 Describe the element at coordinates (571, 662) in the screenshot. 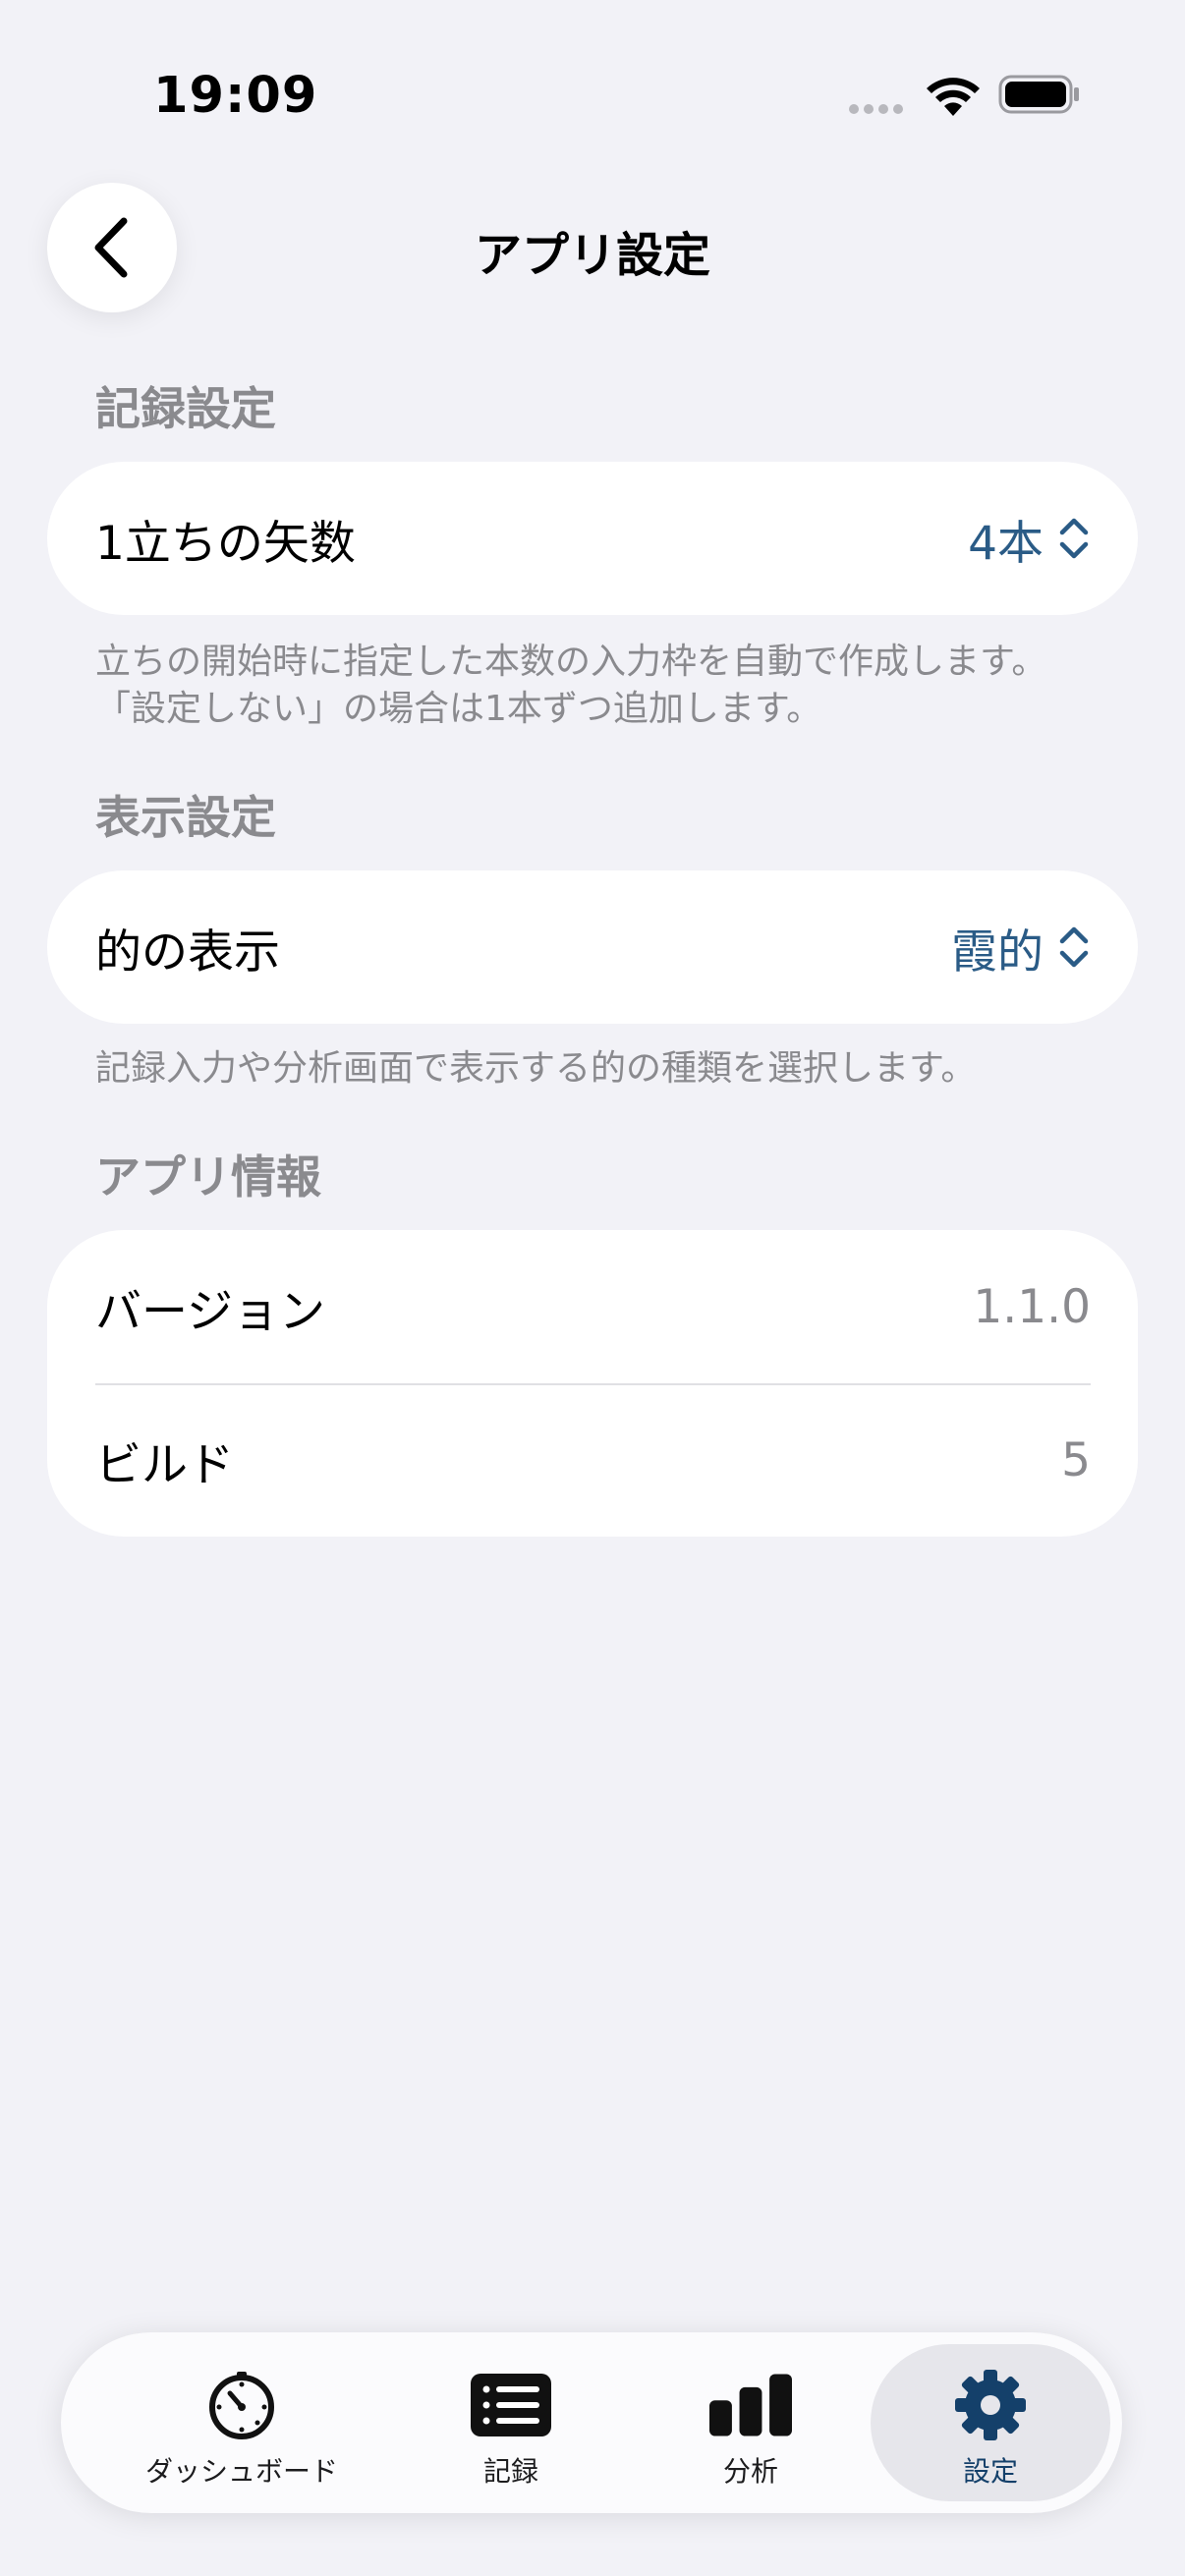

I see `record-settings-note-line1: 立ちの開始時に指定した本数の入力枠を自動で作成します。` at that location.